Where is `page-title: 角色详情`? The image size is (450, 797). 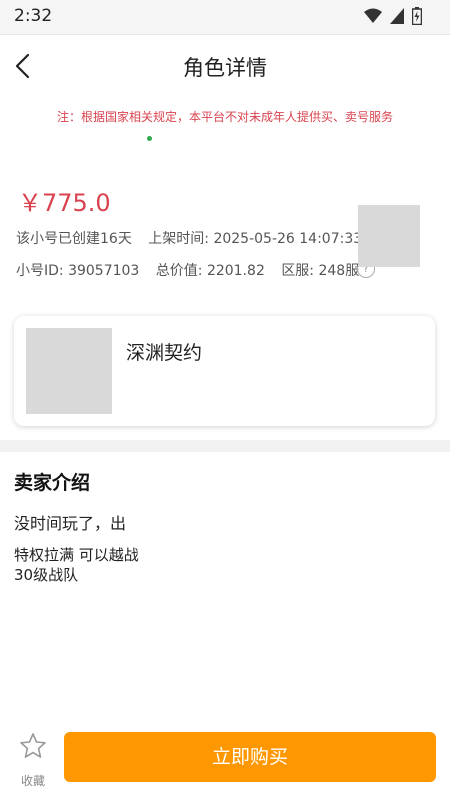 page-title: 角色详情 is located at coordinates (225, 68).